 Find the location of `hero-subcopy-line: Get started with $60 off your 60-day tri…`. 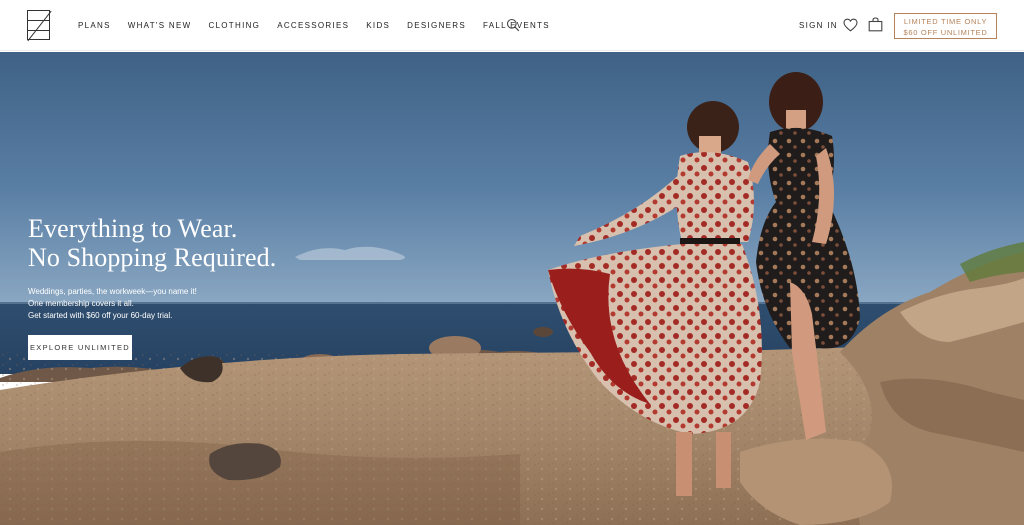

hero-subcopy-line: Get started with $60 off your 60-day tri… is located at coordinates (100, 315).